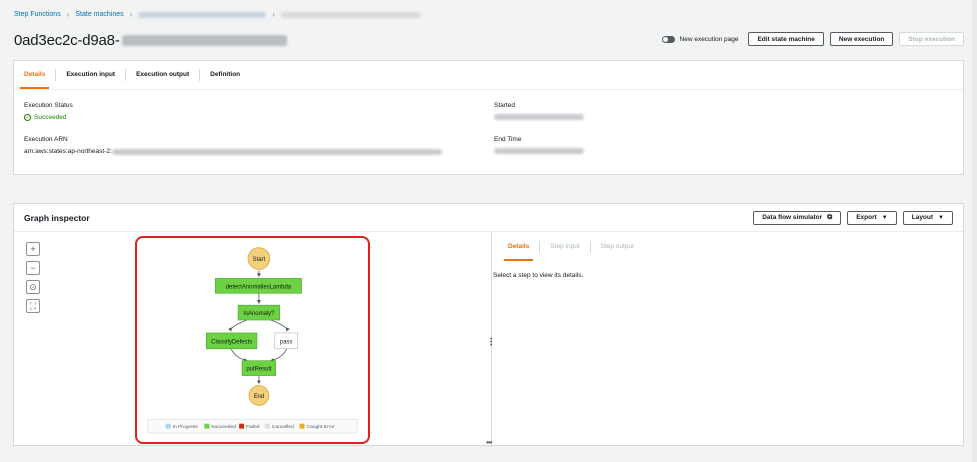 This screenshot has height=462, width=977. What do you see at coordinates (489, 442) in the screenshot?
I see `bottom-resize-handle-icon: •••` at bounding box center [489, 442].